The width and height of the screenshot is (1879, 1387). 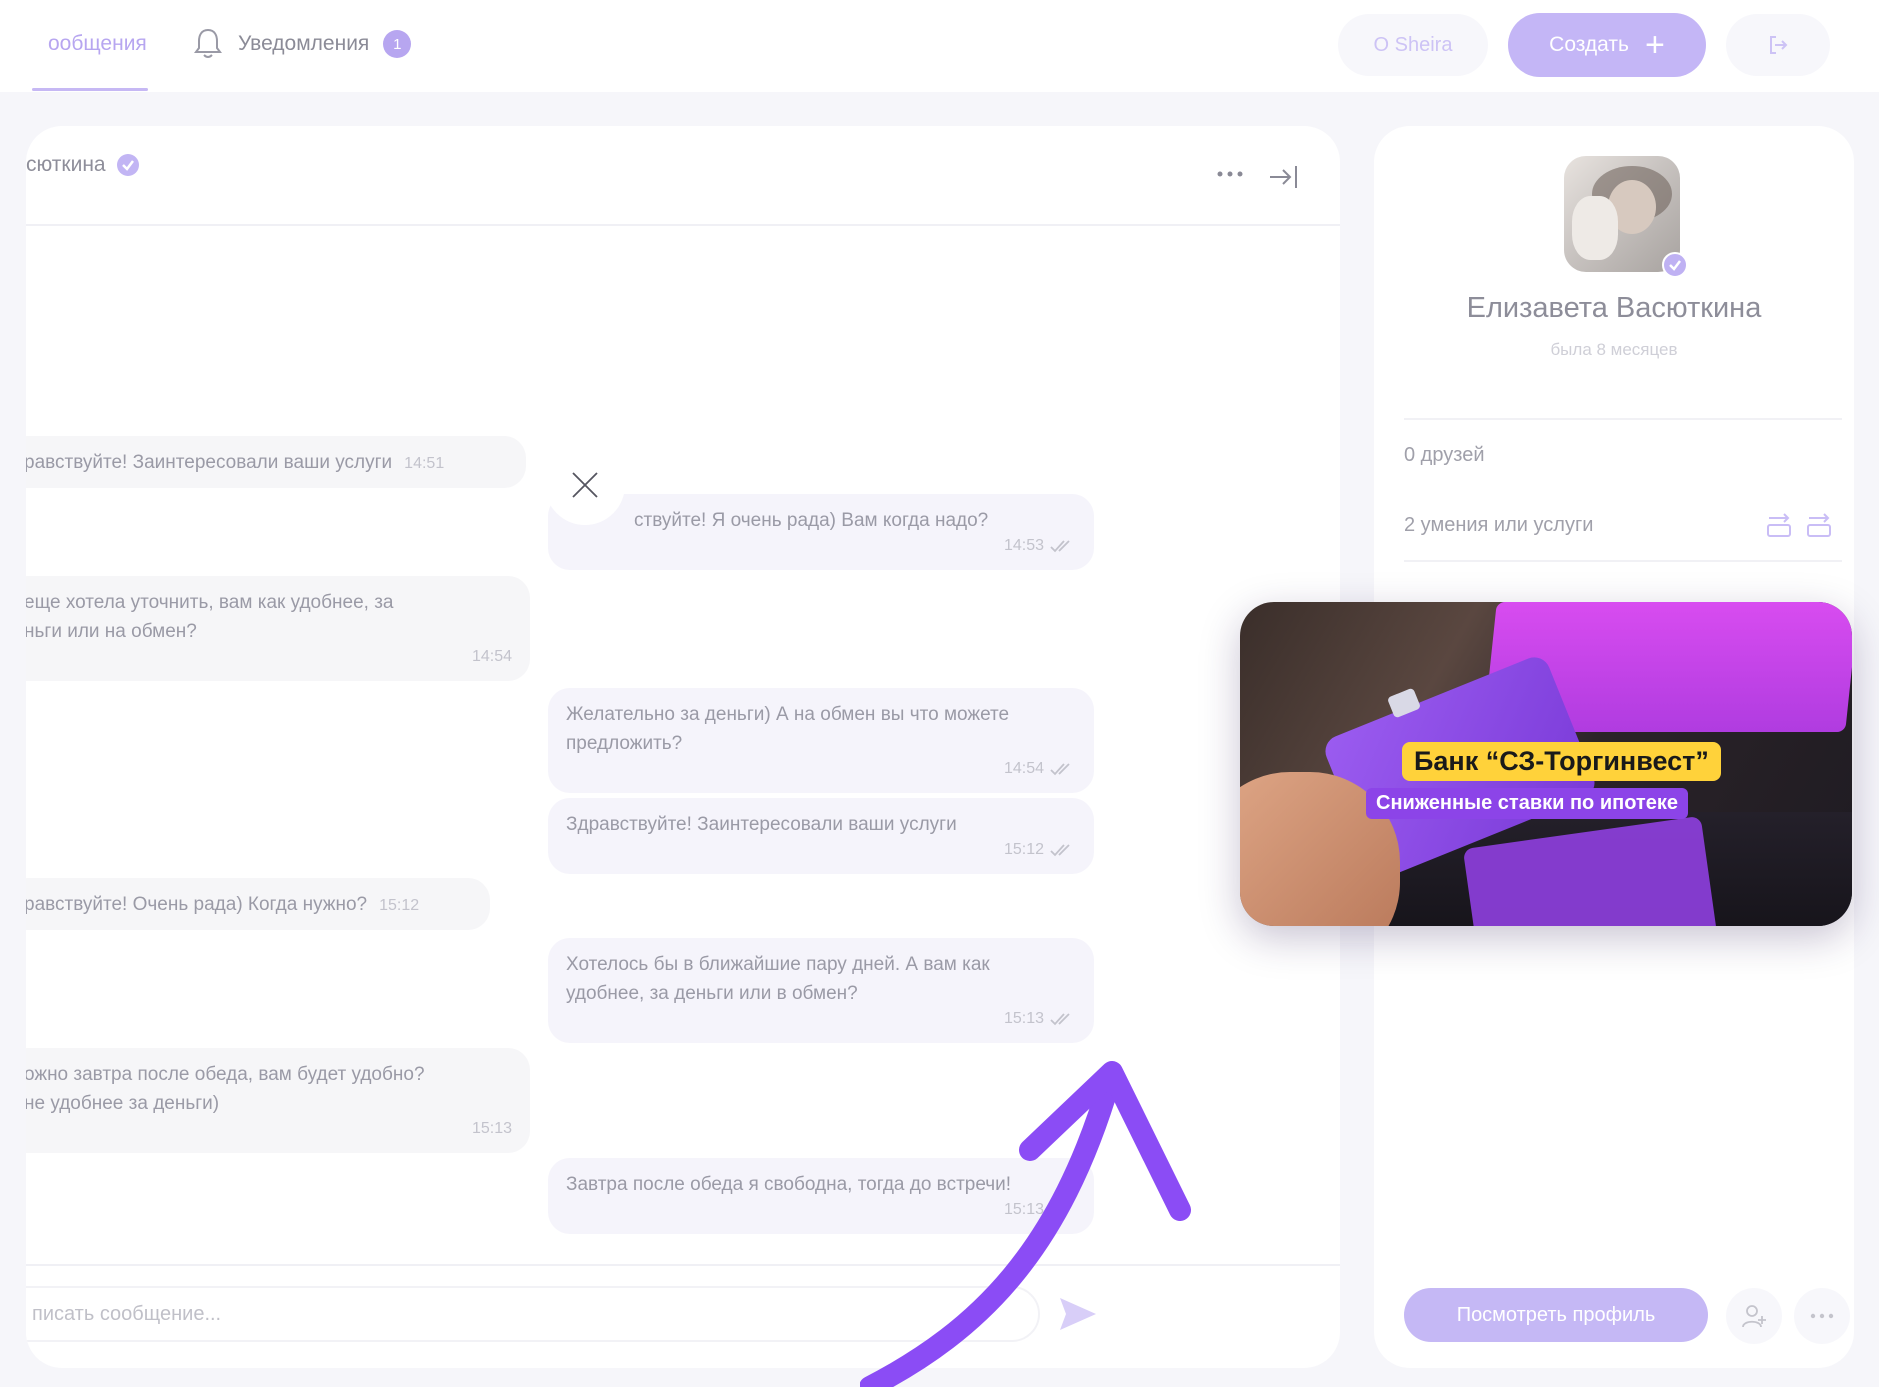 I want to click on create-button-label: Создать, so click(x=1589, y=44).